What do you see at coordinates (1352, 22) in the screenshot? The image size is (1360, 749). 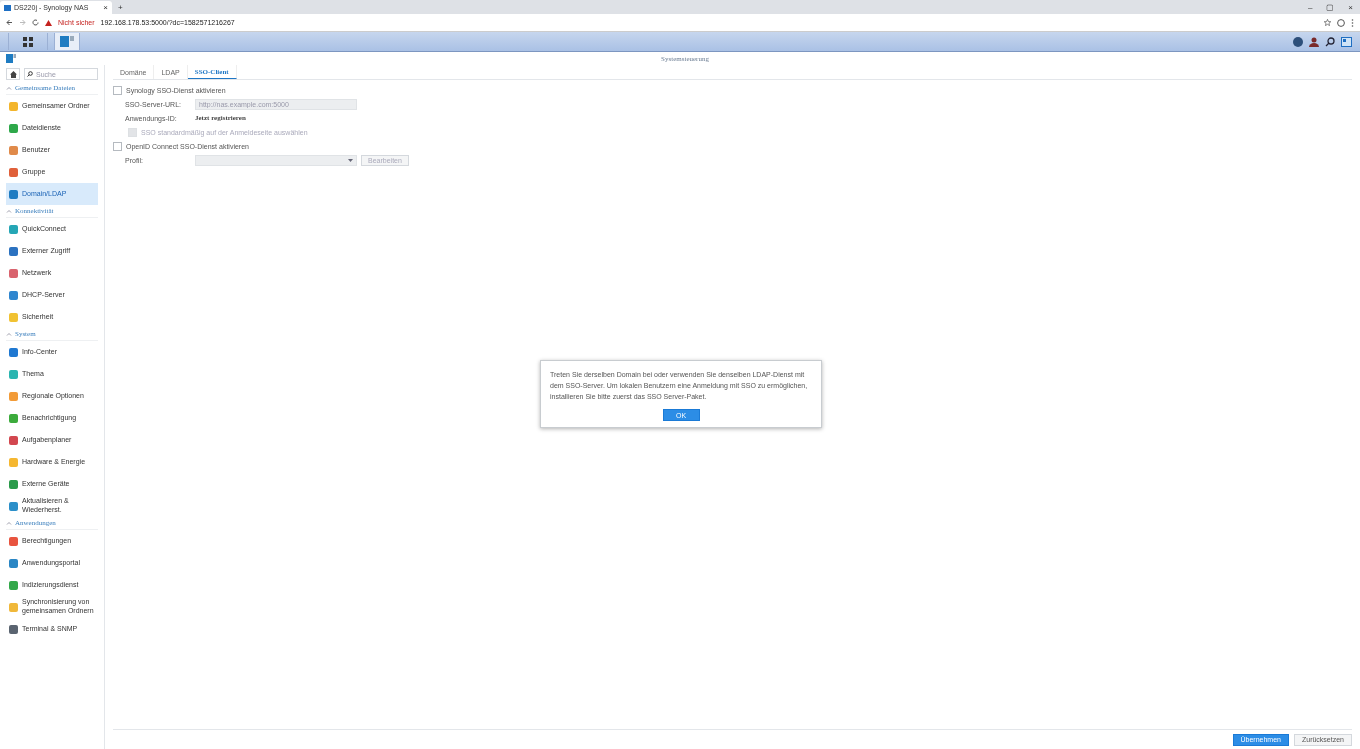 I see `menu-icon` at bounding box center [1352, 22].